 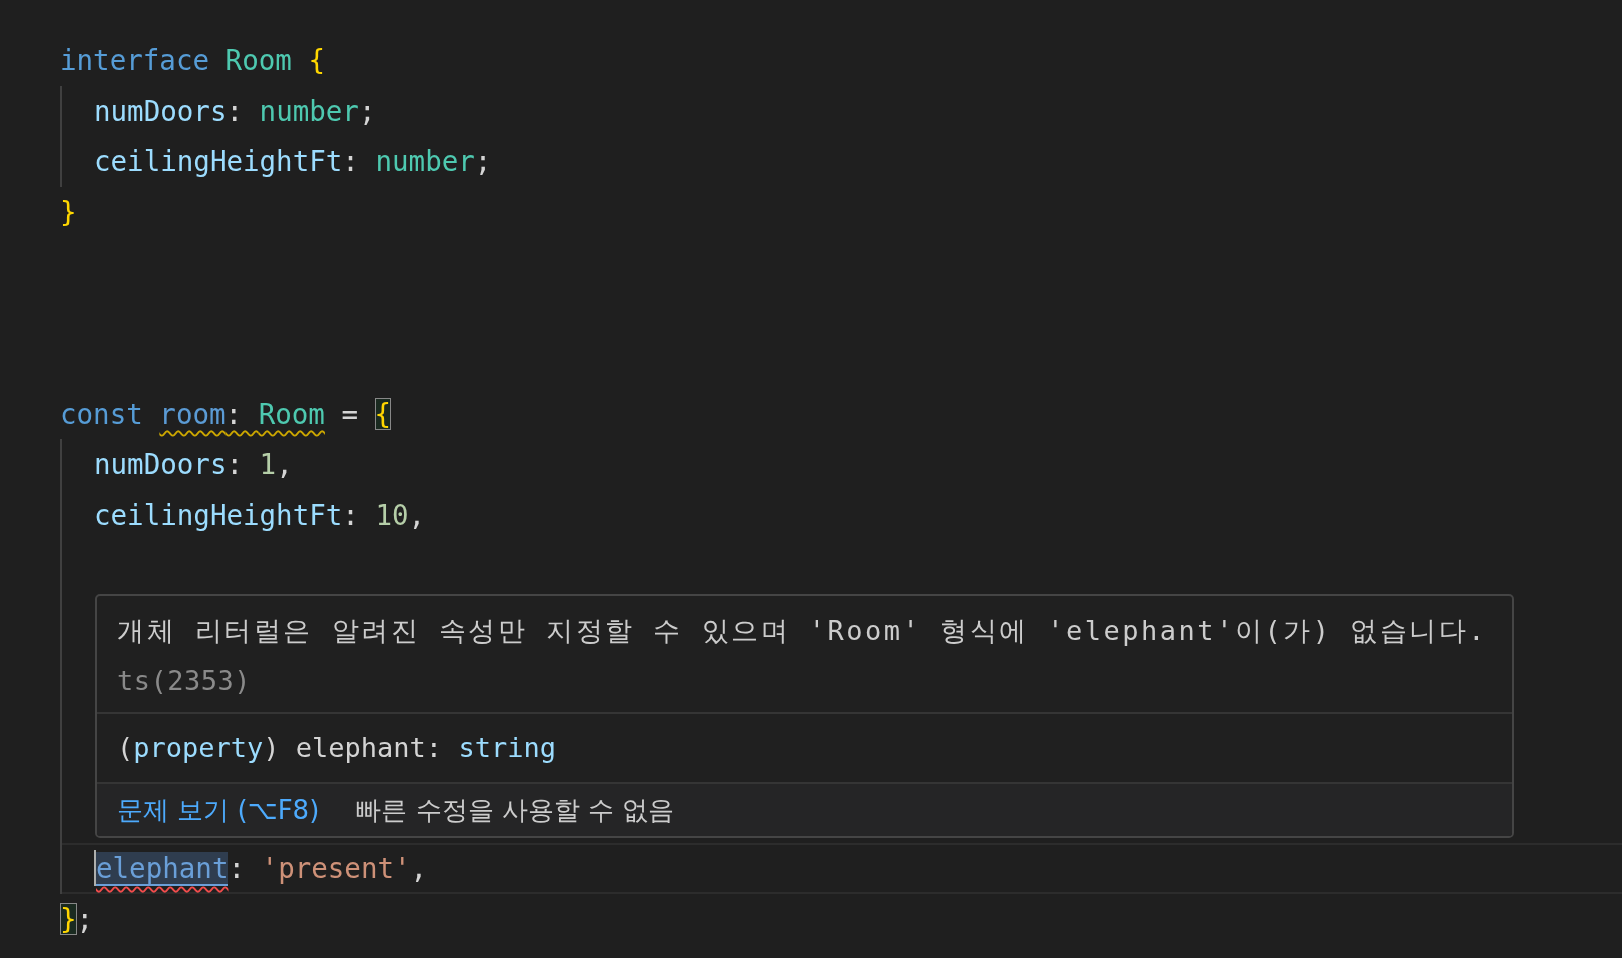 What do you see at coordinates (77, 919) in the screenshot?
I see `code-line: };` at bounding box center [77, 919].